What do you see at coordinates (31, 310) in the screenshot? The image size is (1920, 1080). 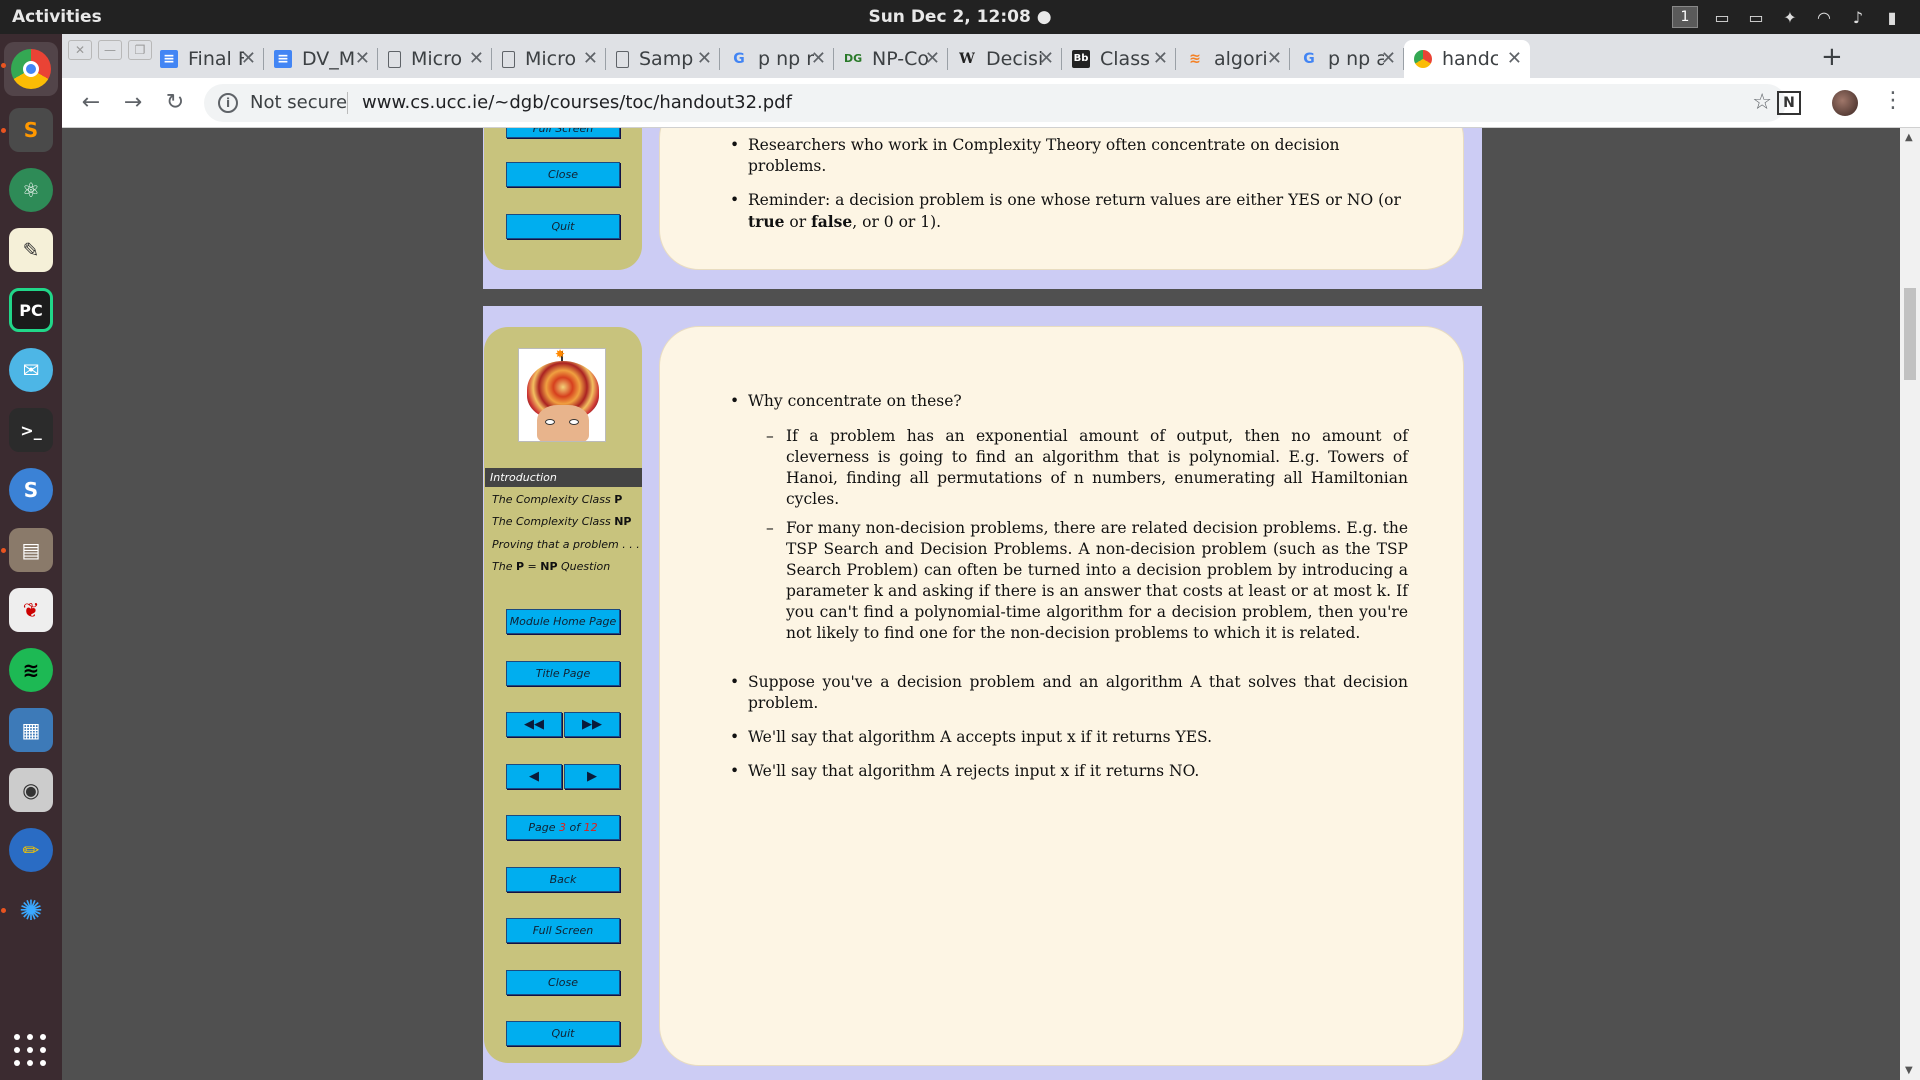 I see `pycharm-icon: PC` at bounding box center [31, 310].